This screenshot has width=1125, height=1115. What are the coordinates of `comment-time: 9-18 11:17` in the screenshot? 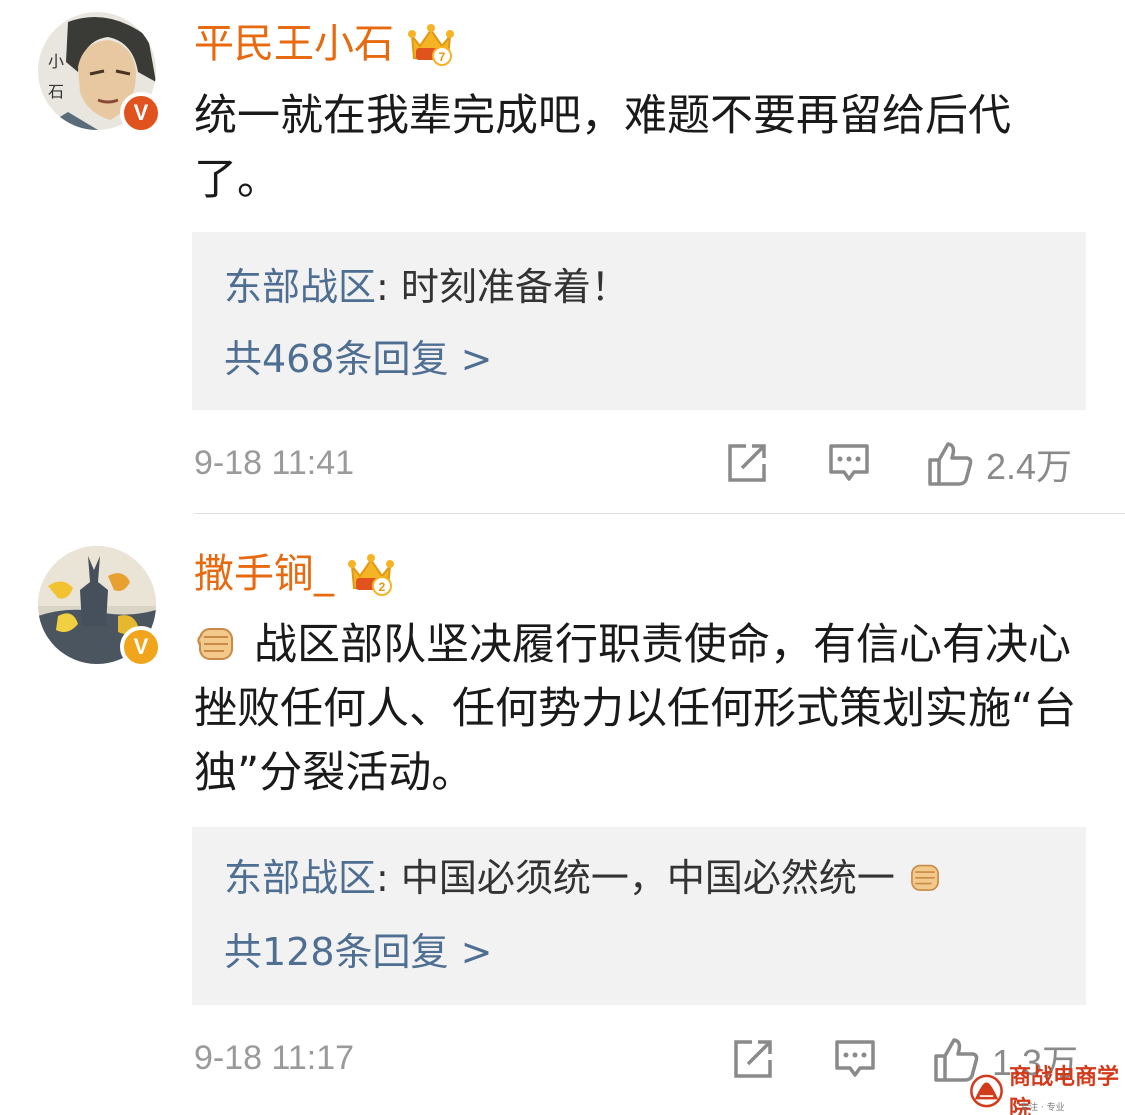 It's located at (274, 1058).